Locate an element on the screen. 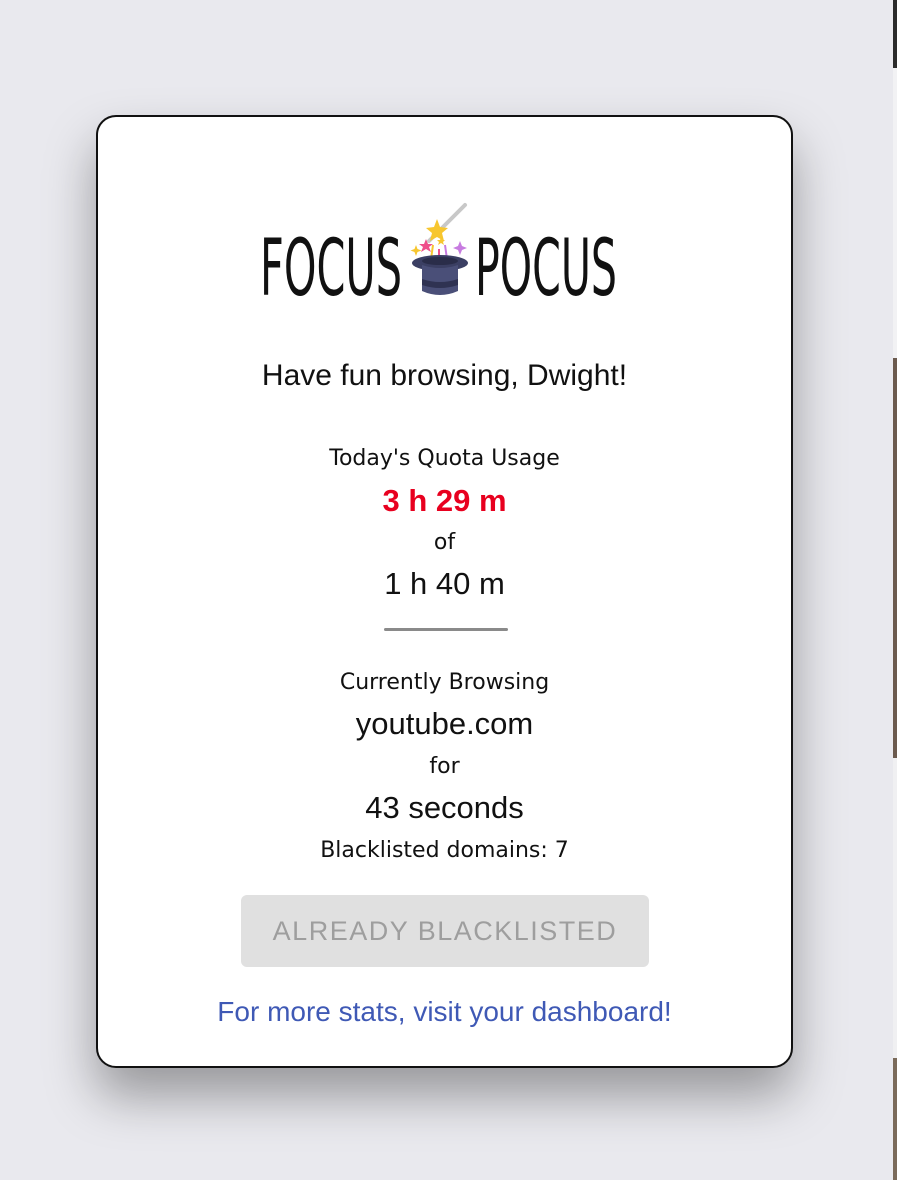  quota-progress-fill is located at coordinates (446, 629).